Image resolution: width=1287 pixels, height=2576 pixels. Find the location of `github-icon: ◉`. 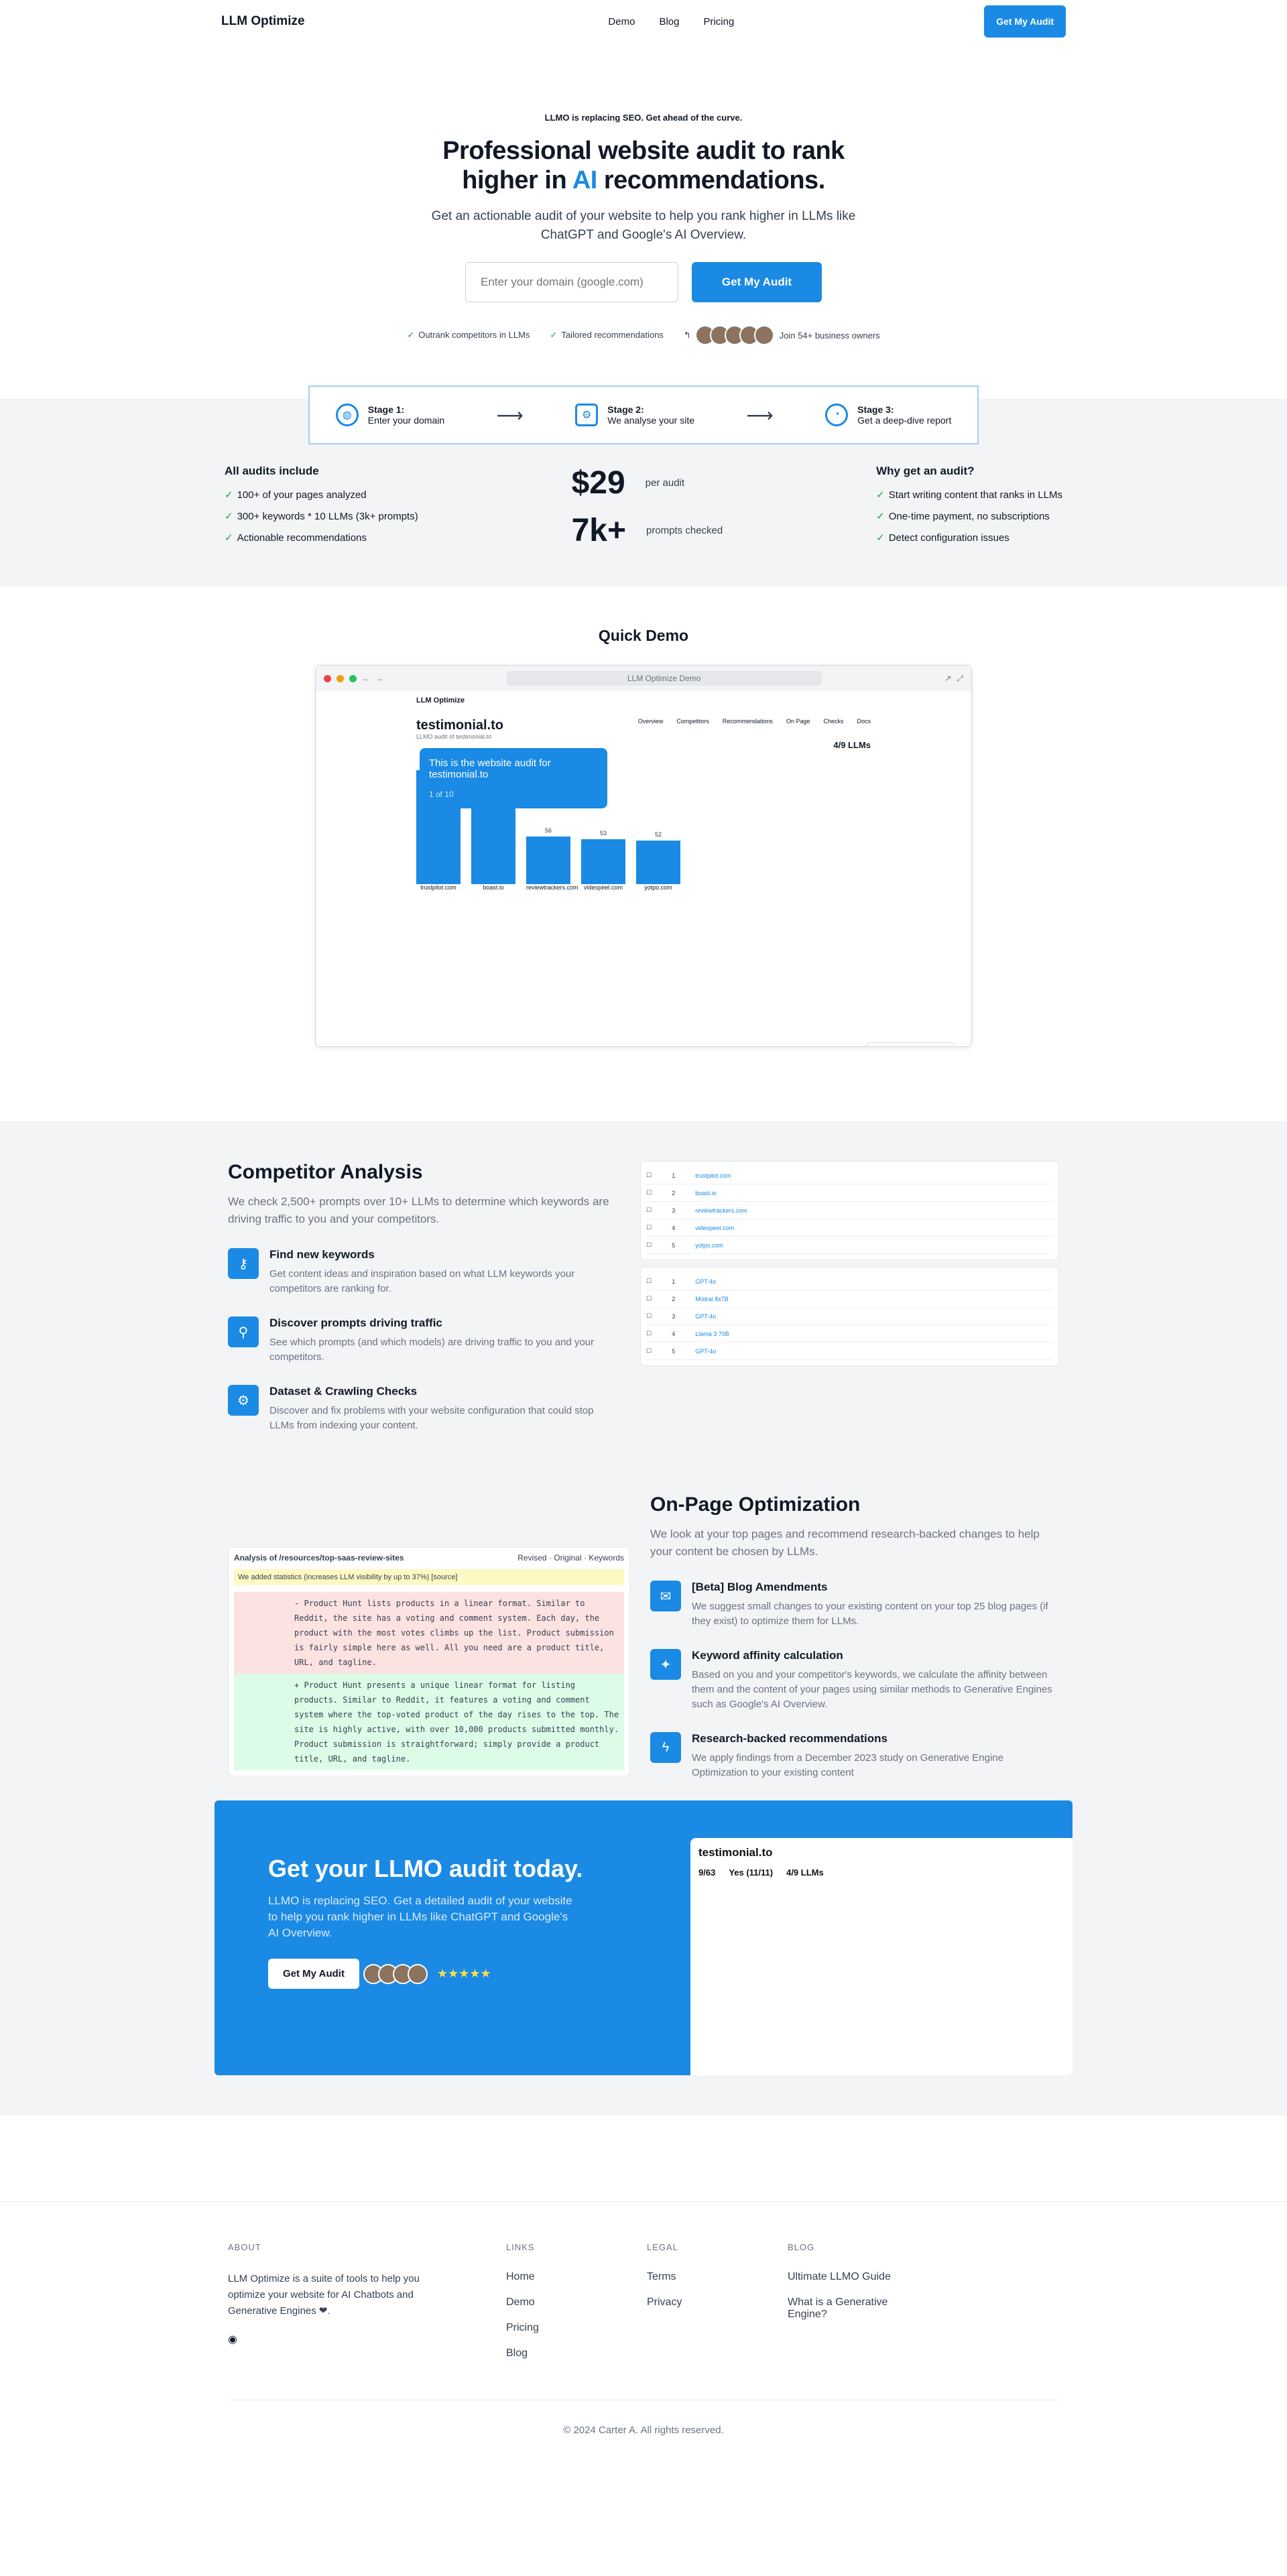

github-icon: ◉ is located at coordinates (232, 2340).